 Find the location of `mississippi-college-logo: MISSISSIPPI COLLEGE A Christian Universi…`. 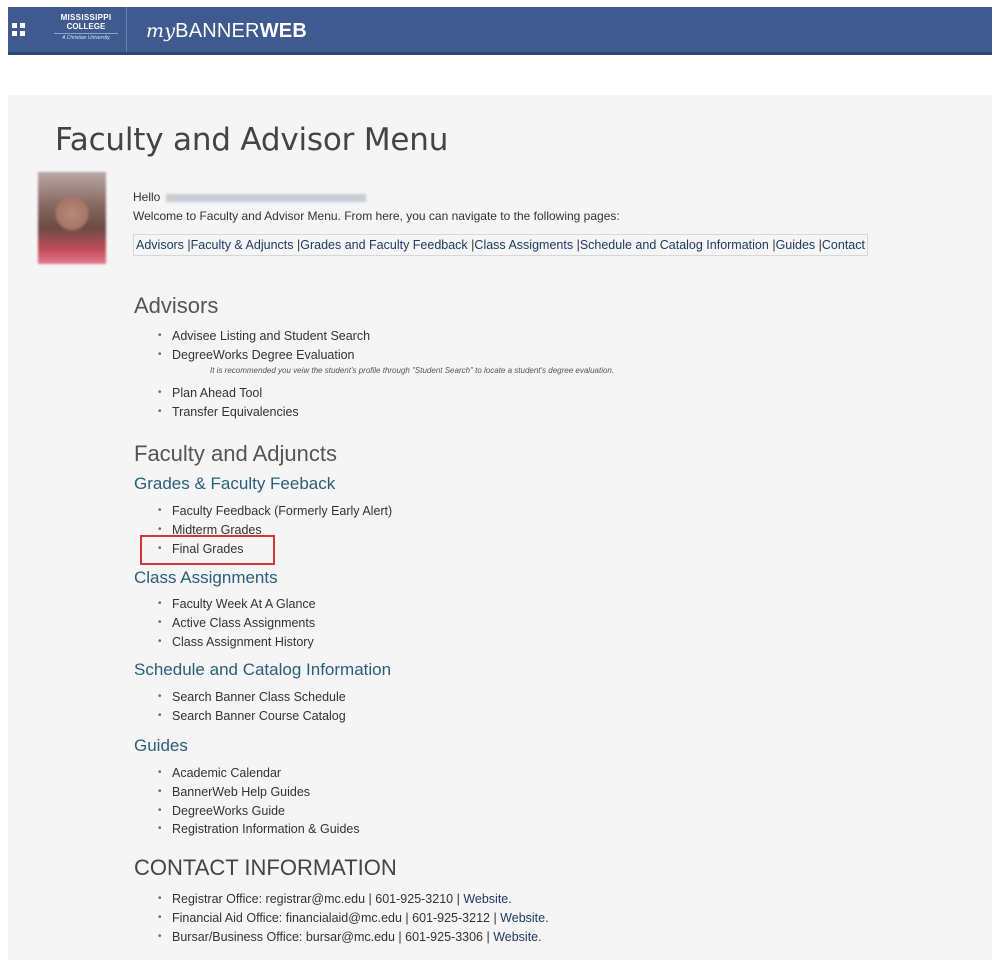

mississippi-college-logo: MISSISSIPPI COLLEGE A Christian Universi… is located at coordinates (86, 29).